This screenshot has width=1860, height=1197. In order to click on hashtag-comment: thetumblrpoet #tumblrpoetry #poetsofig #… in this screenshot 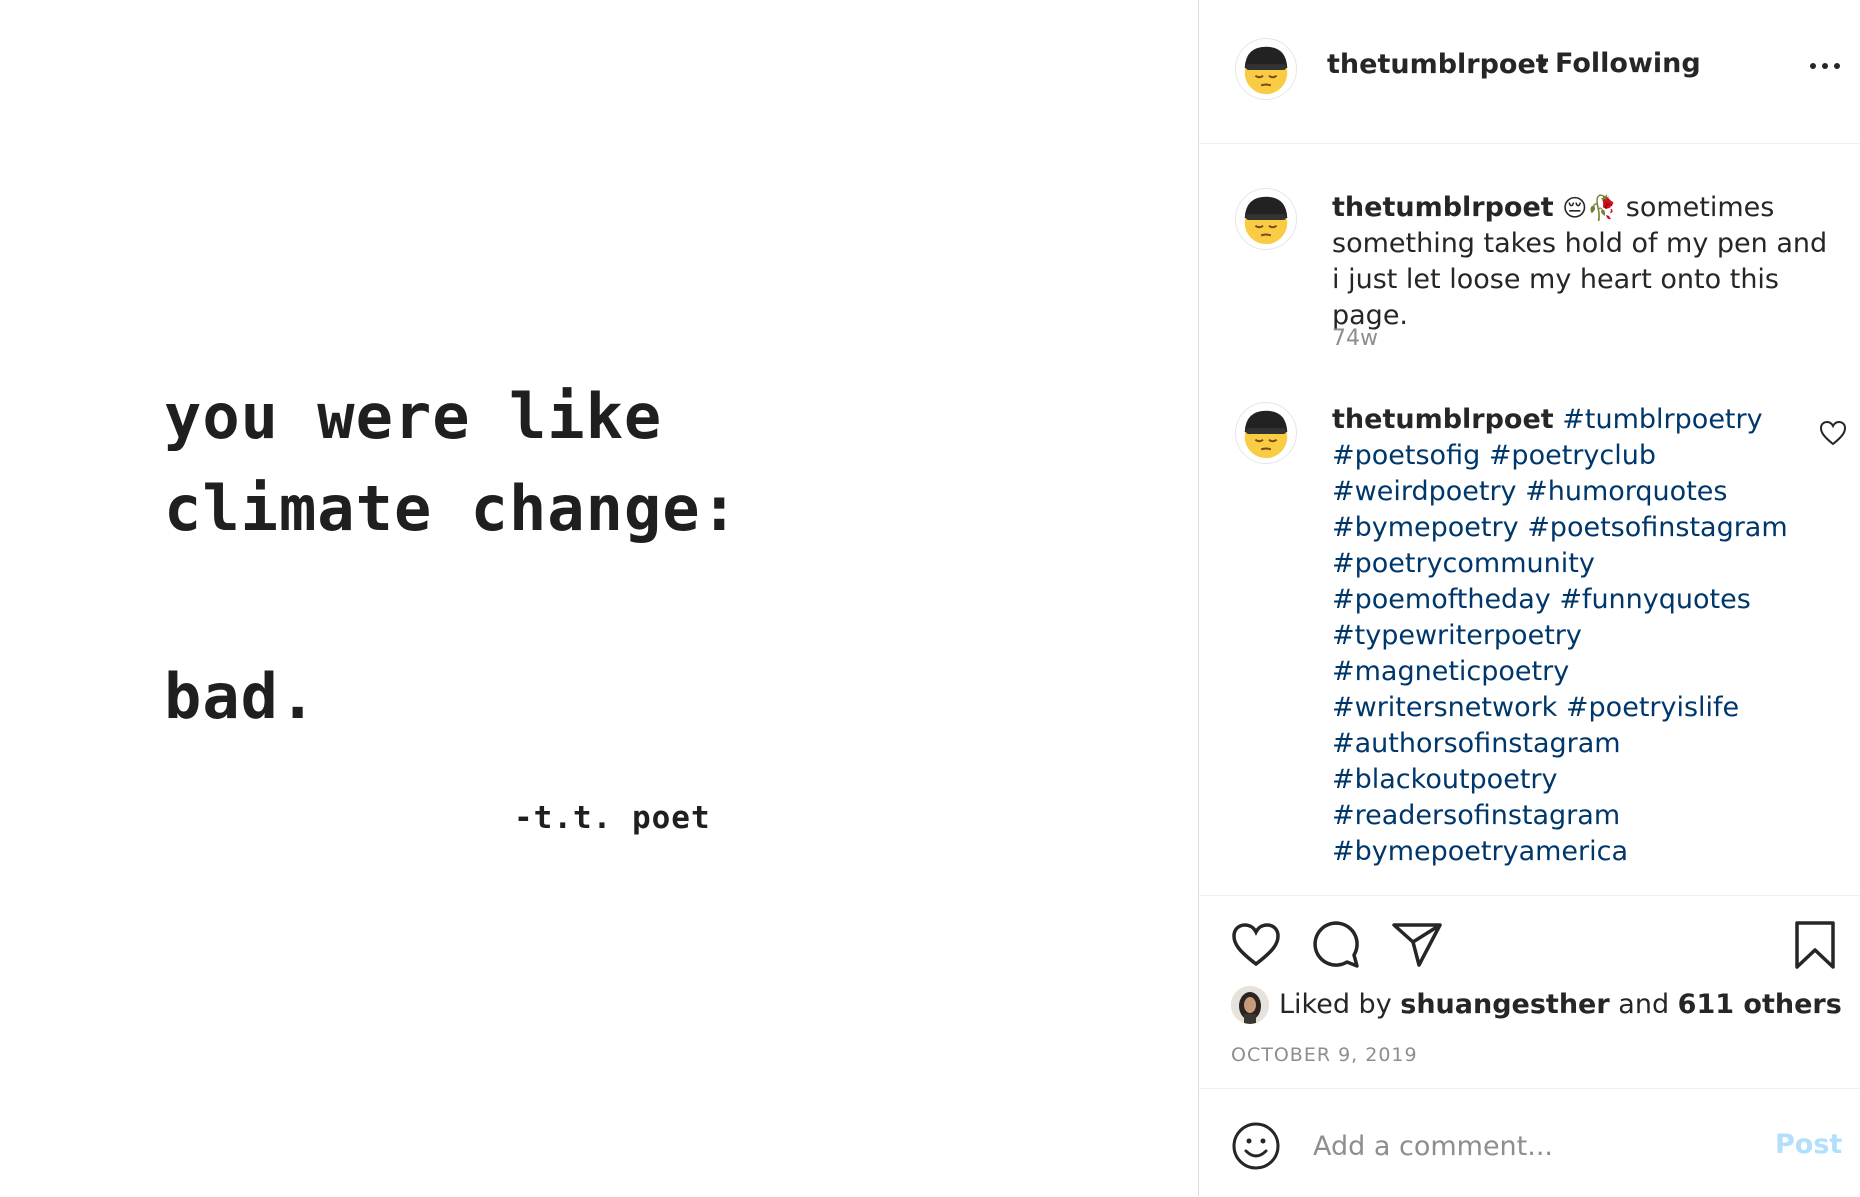, I will do `click(1562, 636)`.